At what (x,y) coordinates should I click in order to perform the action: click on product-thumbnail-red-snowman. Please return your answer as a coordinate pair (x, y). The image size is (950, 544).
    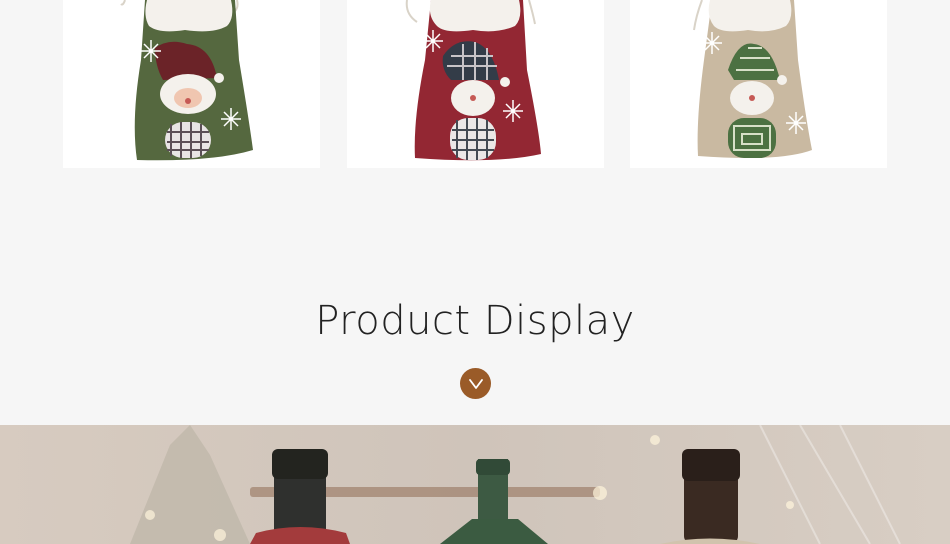
    Looking at the image, I should click on (475, 84).